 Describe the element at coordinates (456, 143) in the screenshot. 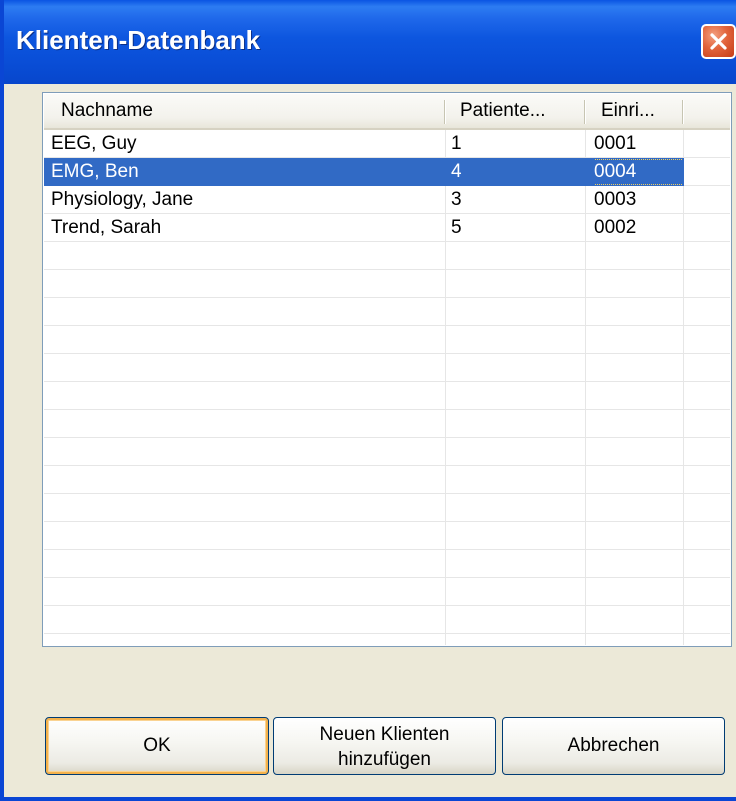

I see `cell-patient: 1` at that location.